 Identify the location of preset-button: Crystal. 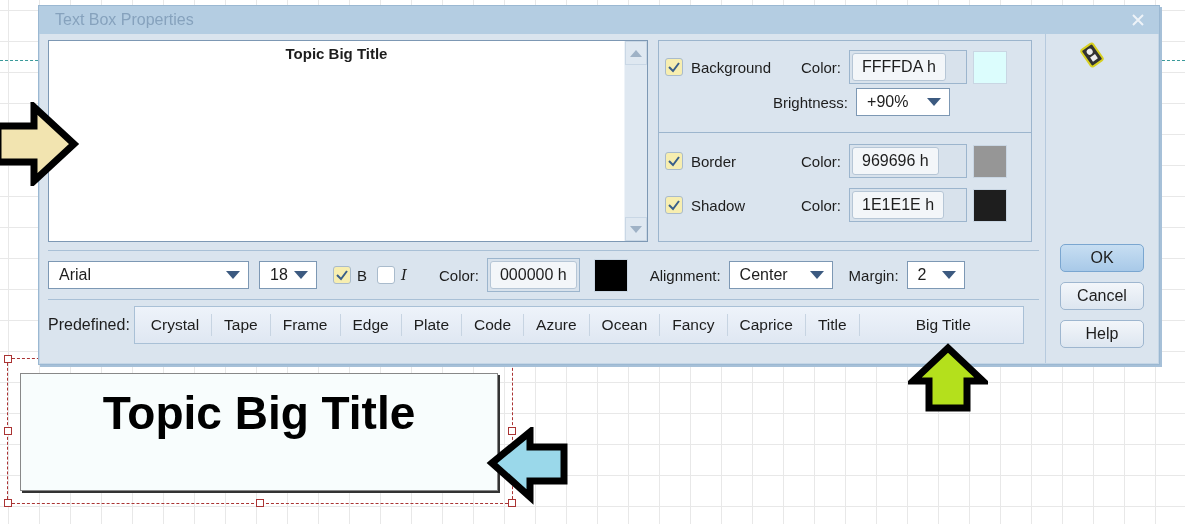
(175, 325).